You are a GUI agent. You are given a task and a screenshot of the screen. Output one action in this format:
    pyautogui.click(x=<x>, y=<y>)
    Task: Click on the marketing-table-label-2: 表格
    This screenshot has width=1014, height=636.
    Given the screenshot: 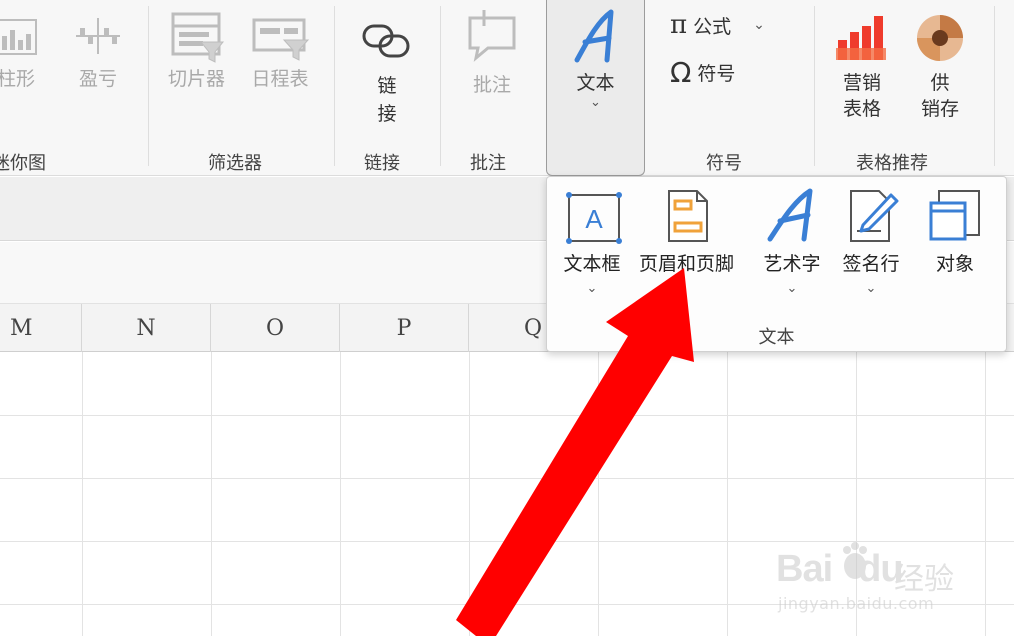 What is the action you would take?
    pyautogui.click(x=861, y=109)
    